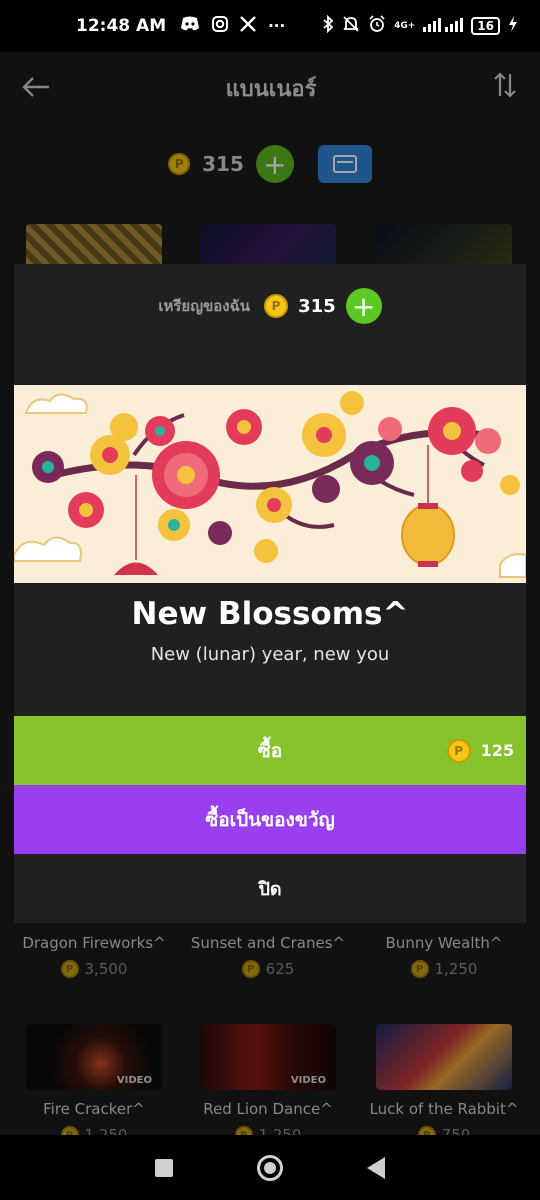 The image size is (540, 1200). Describe the element at coordinates (270, 654) in the screenshot. I see `product-subtitle: New (lunar) year, new you` at that location.